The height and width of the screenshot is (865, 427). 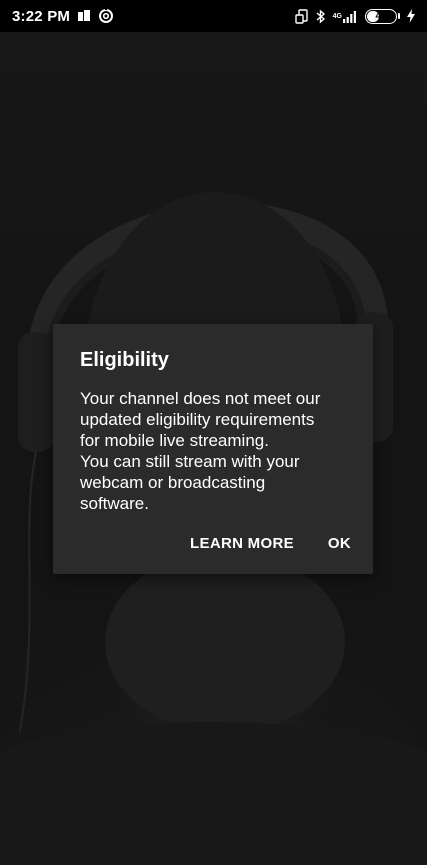 I want to click on learn-more-button: LEARN MORE, so click(x=242, y=543).